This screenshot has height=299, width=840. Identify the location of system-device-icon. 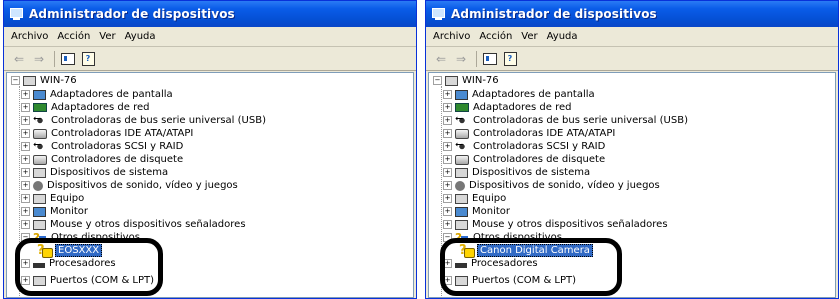
(461, 172).